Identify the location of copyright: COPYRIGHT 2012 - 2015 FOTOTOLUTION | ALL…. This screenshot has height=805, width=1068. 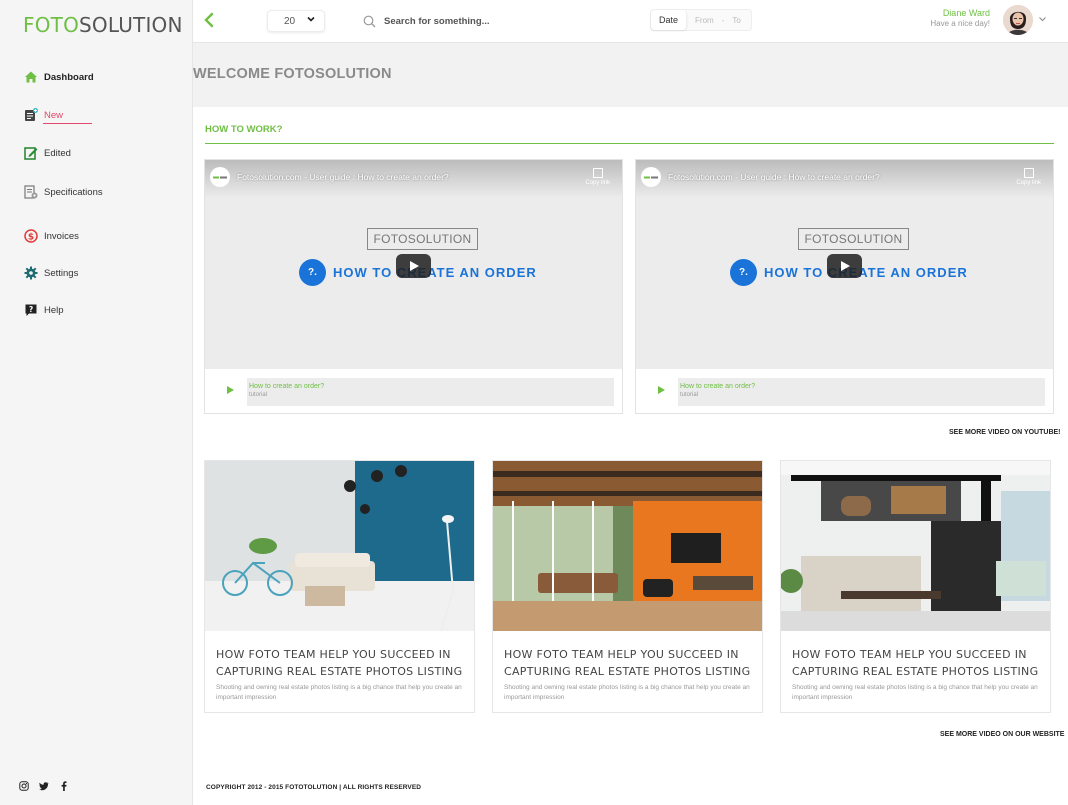
(314, 787).